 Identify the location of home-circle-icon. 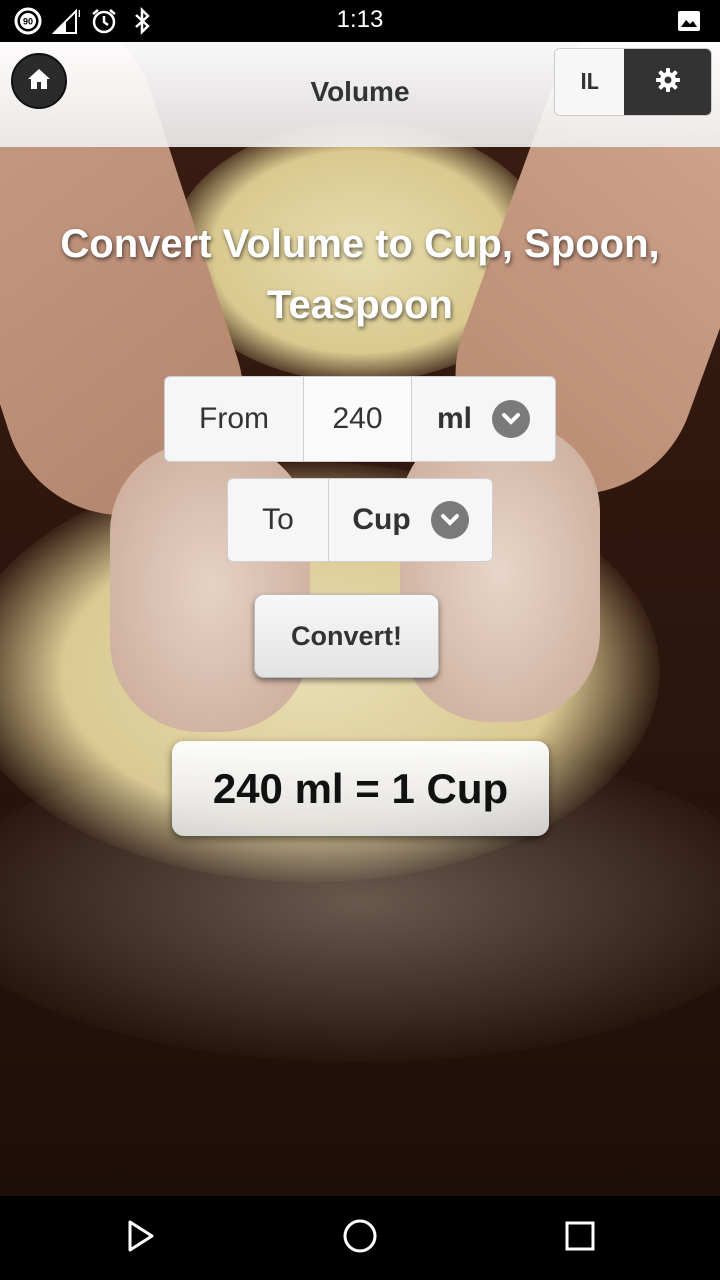
(360, 1238).